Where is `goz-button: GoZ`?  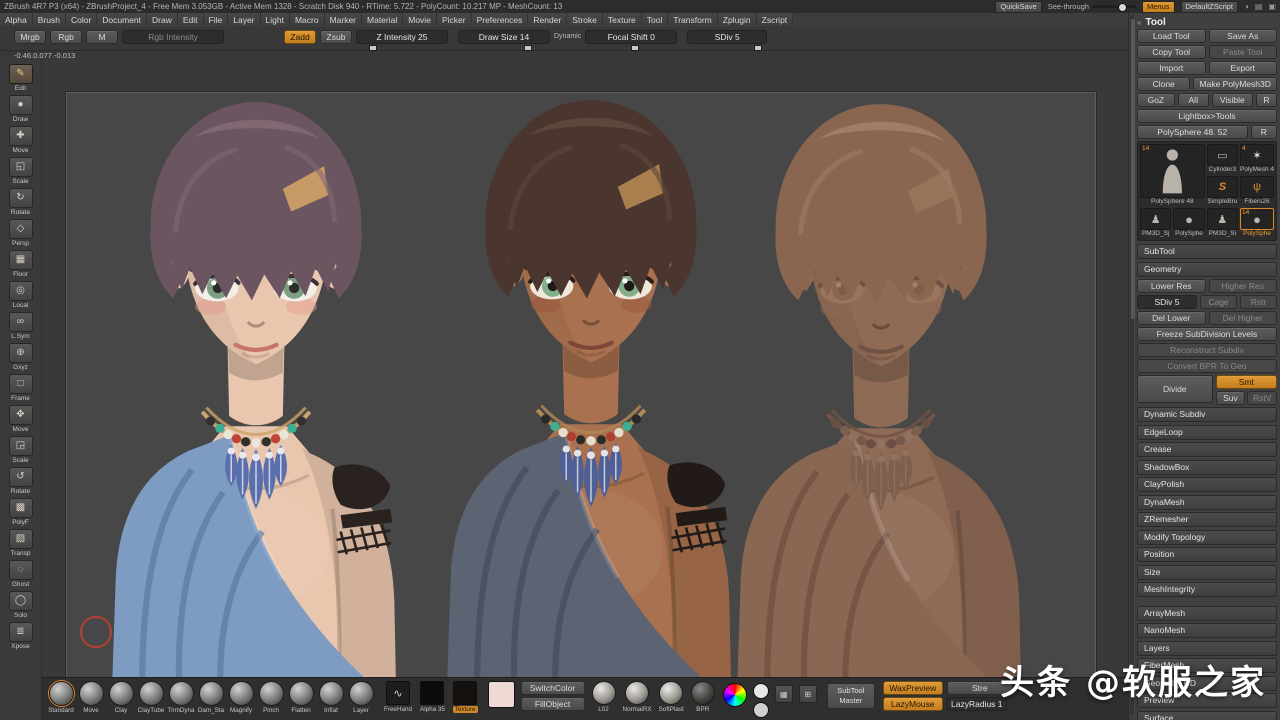
goz-button: GoZ is located at coordinates (1156, 100).